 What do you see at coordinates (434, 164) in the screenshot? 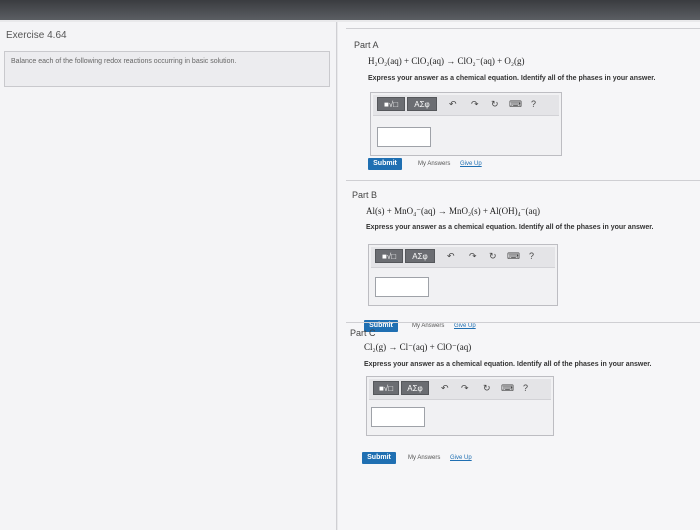
I see `part-a-my-answers-link: My Answers` at bounding box center [434, 164].